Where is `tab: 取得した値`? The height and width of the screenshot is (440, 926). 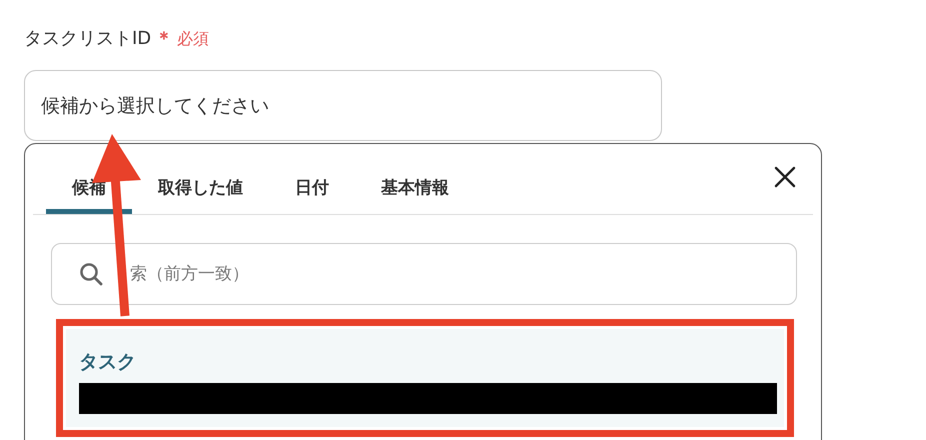
tab: 取得した値 is located at coordinates (200, 188).